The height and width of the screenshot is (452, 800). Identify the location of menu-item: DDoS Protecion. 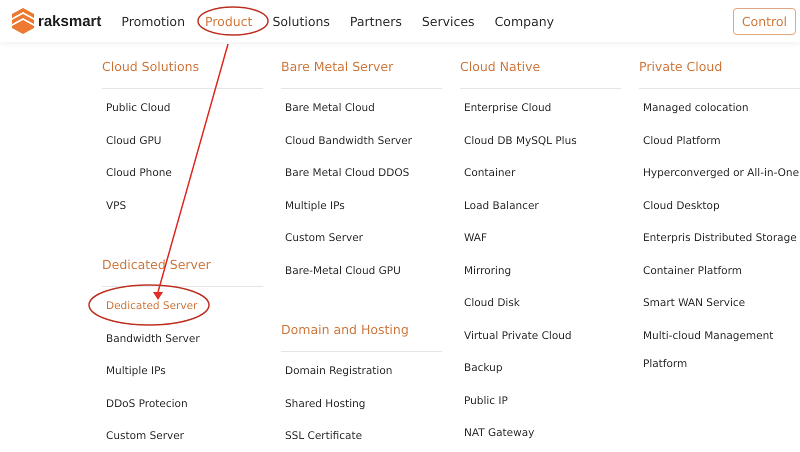
(182, 404).